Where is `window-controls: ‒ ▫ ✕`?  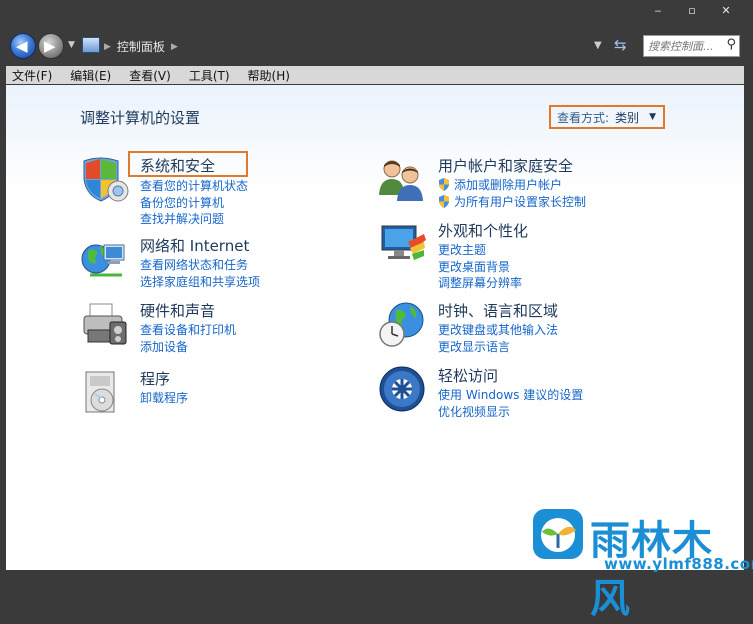
window-controls: ‒ ▫ ✕ is located at coordinates (692, 11).